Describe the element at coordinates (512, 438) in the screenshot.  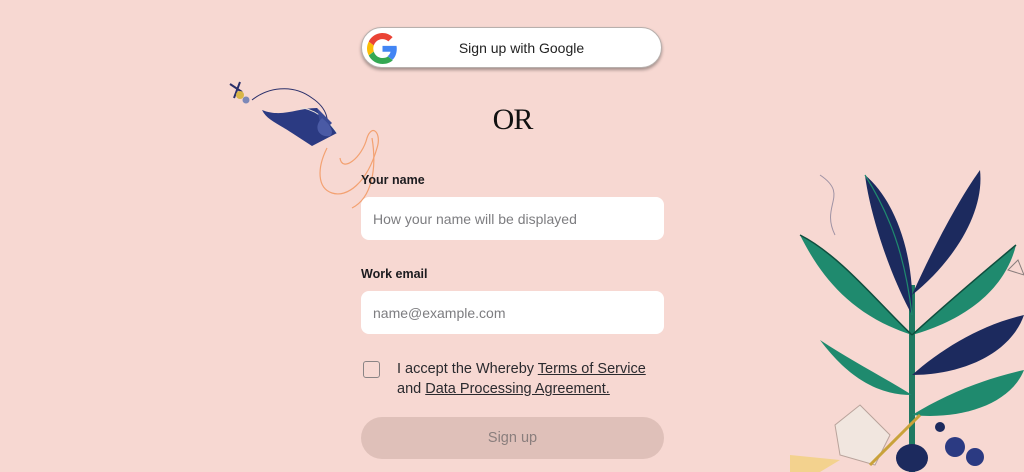
I see `signup-button: Sign up` at that location.